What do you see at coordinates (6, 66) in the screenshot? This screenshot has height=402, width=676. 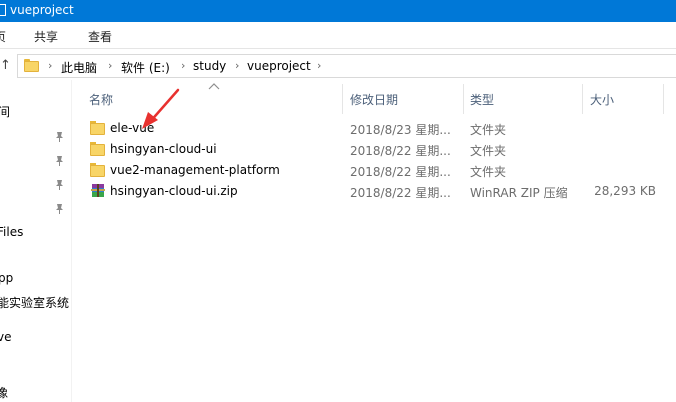 I see `up-arrow-icon: ↑` at bounding box center [6, 66].